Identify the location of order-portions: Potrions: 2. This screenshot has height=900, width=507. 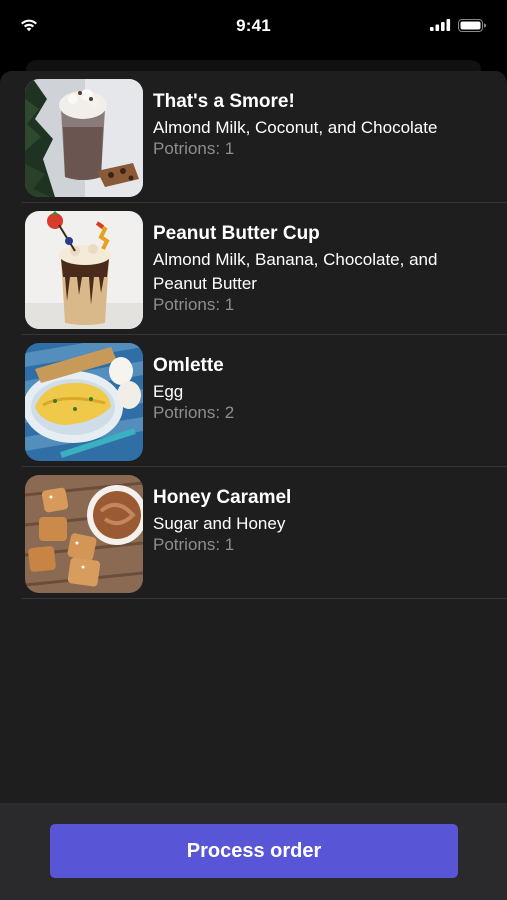
(194, 412).